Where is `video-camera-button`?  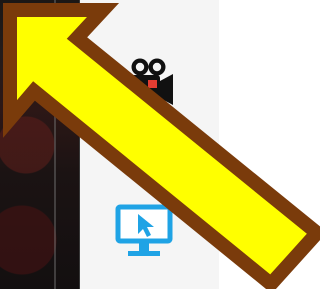
video-camera-button is located at coordinates (150, 84).